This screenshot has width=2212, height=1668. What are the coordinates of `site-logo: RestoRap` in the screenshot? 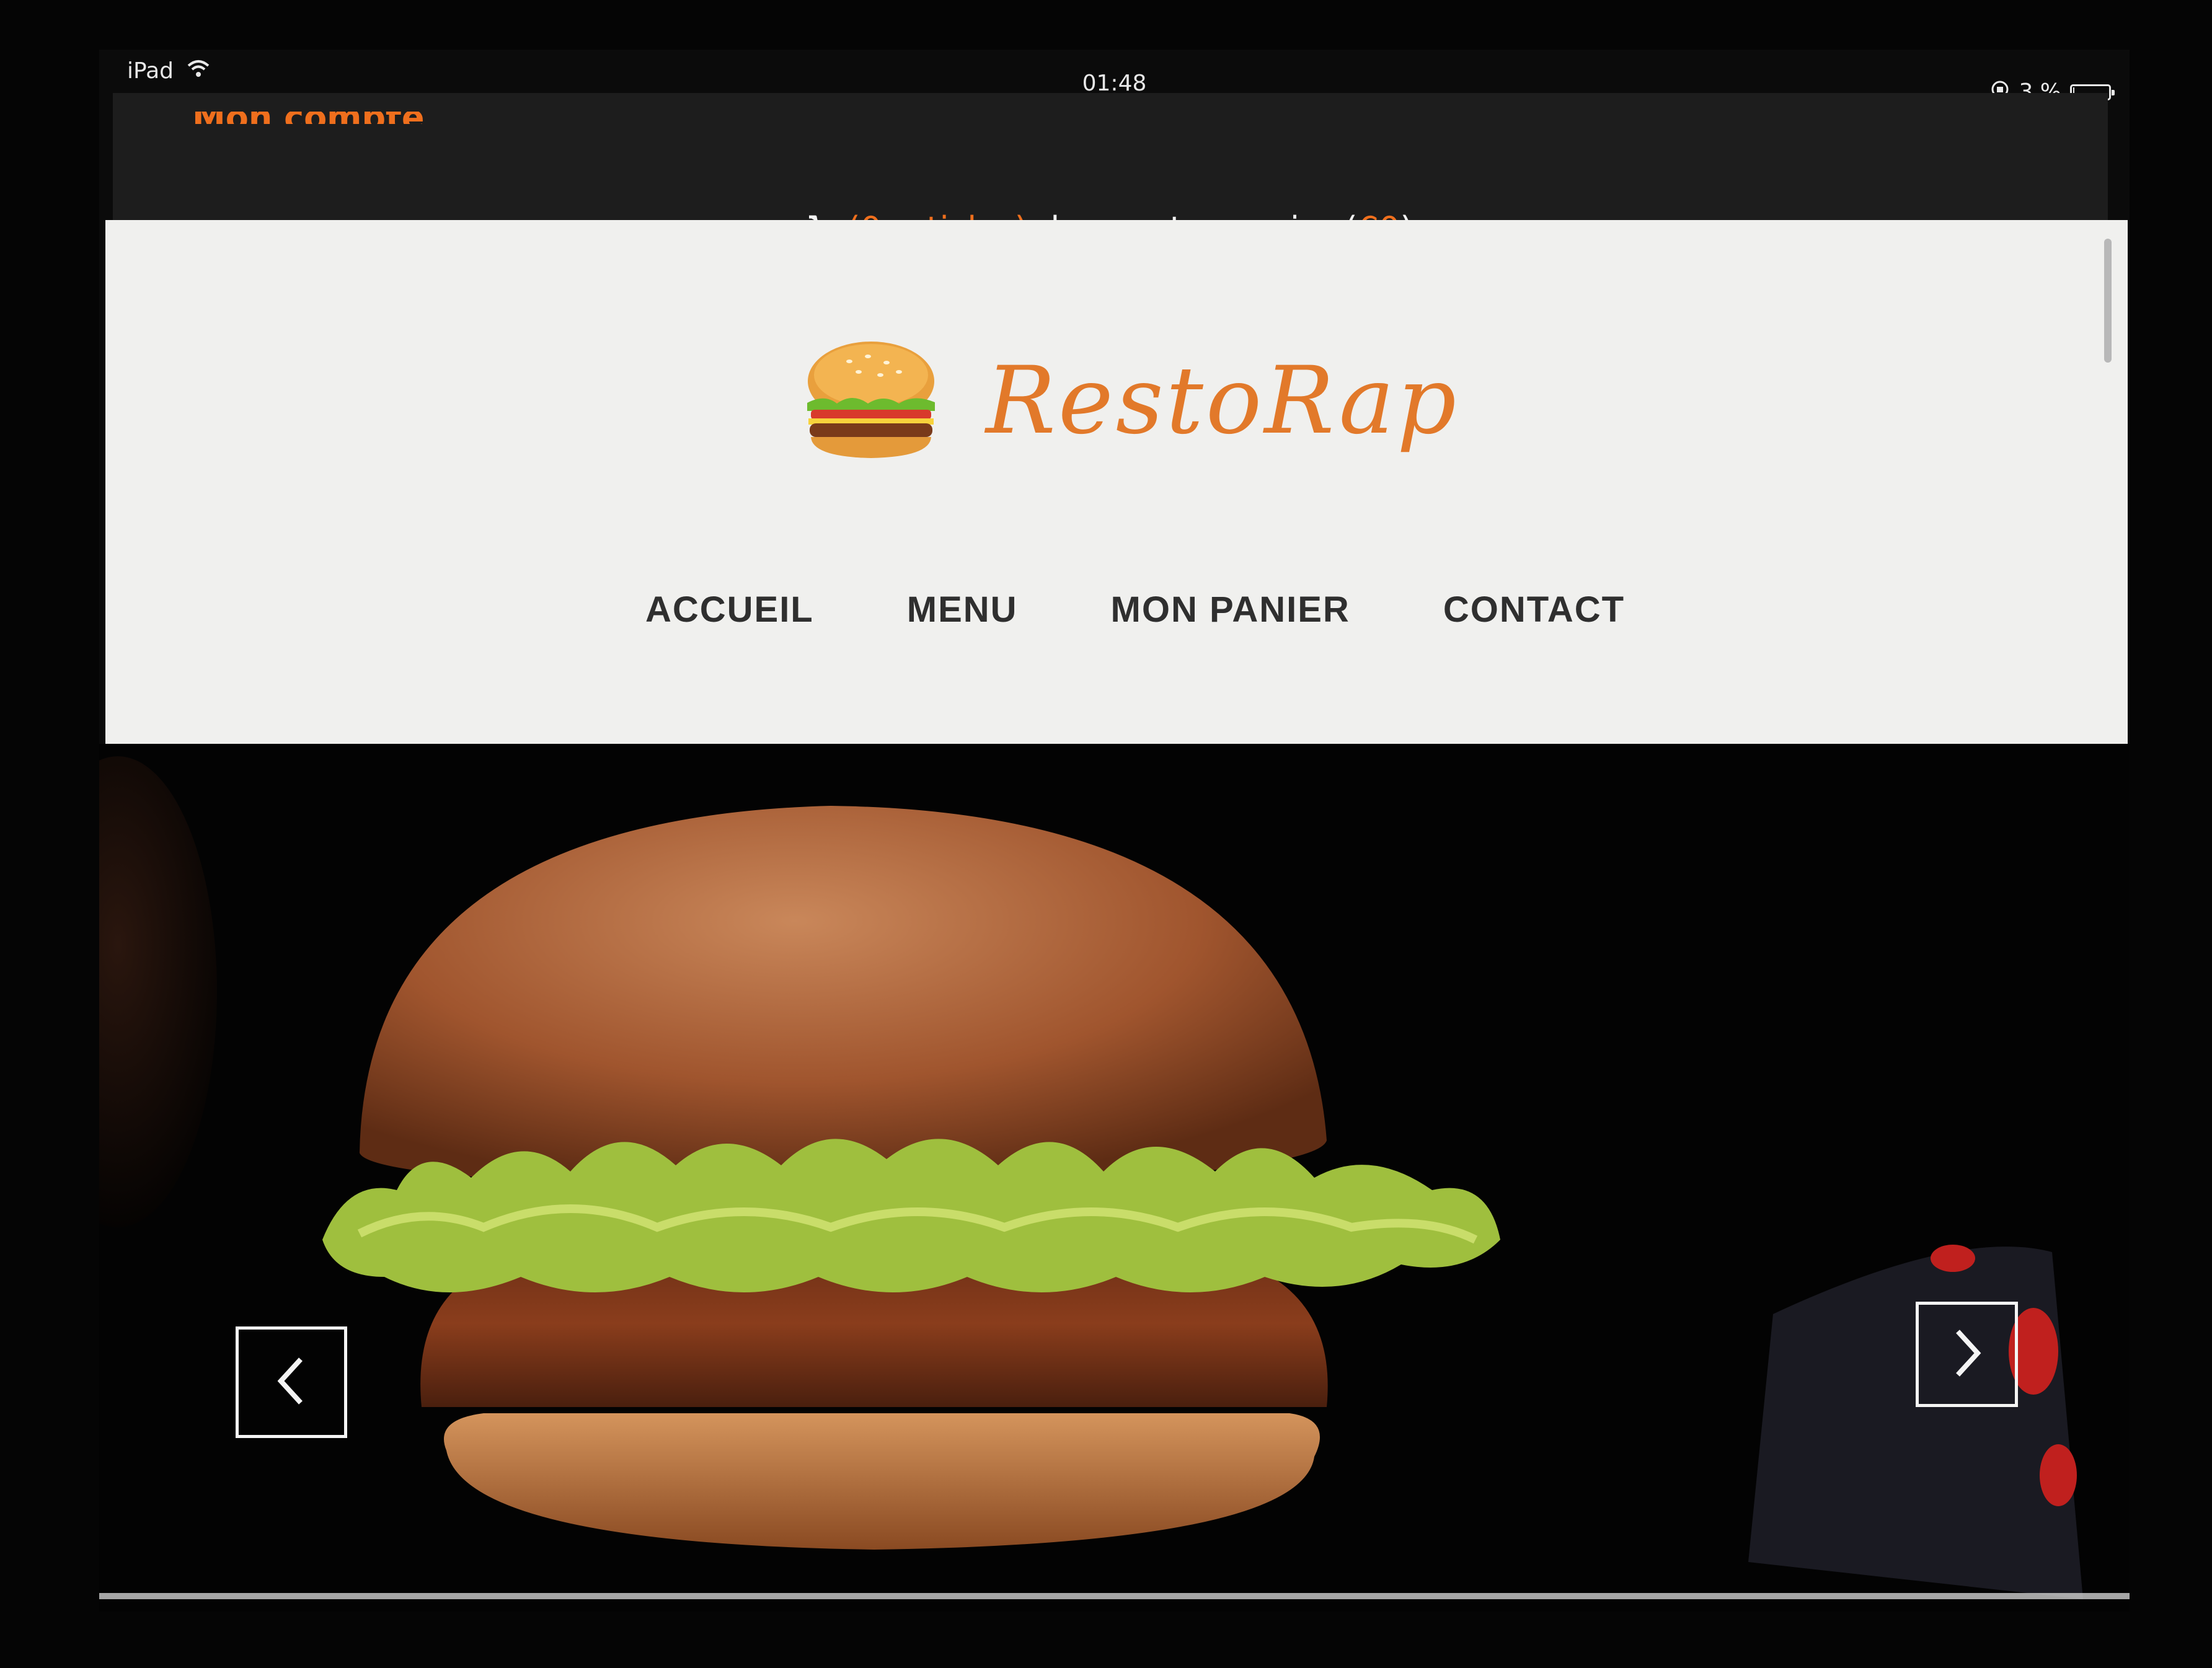 It's located at (1129, 401).